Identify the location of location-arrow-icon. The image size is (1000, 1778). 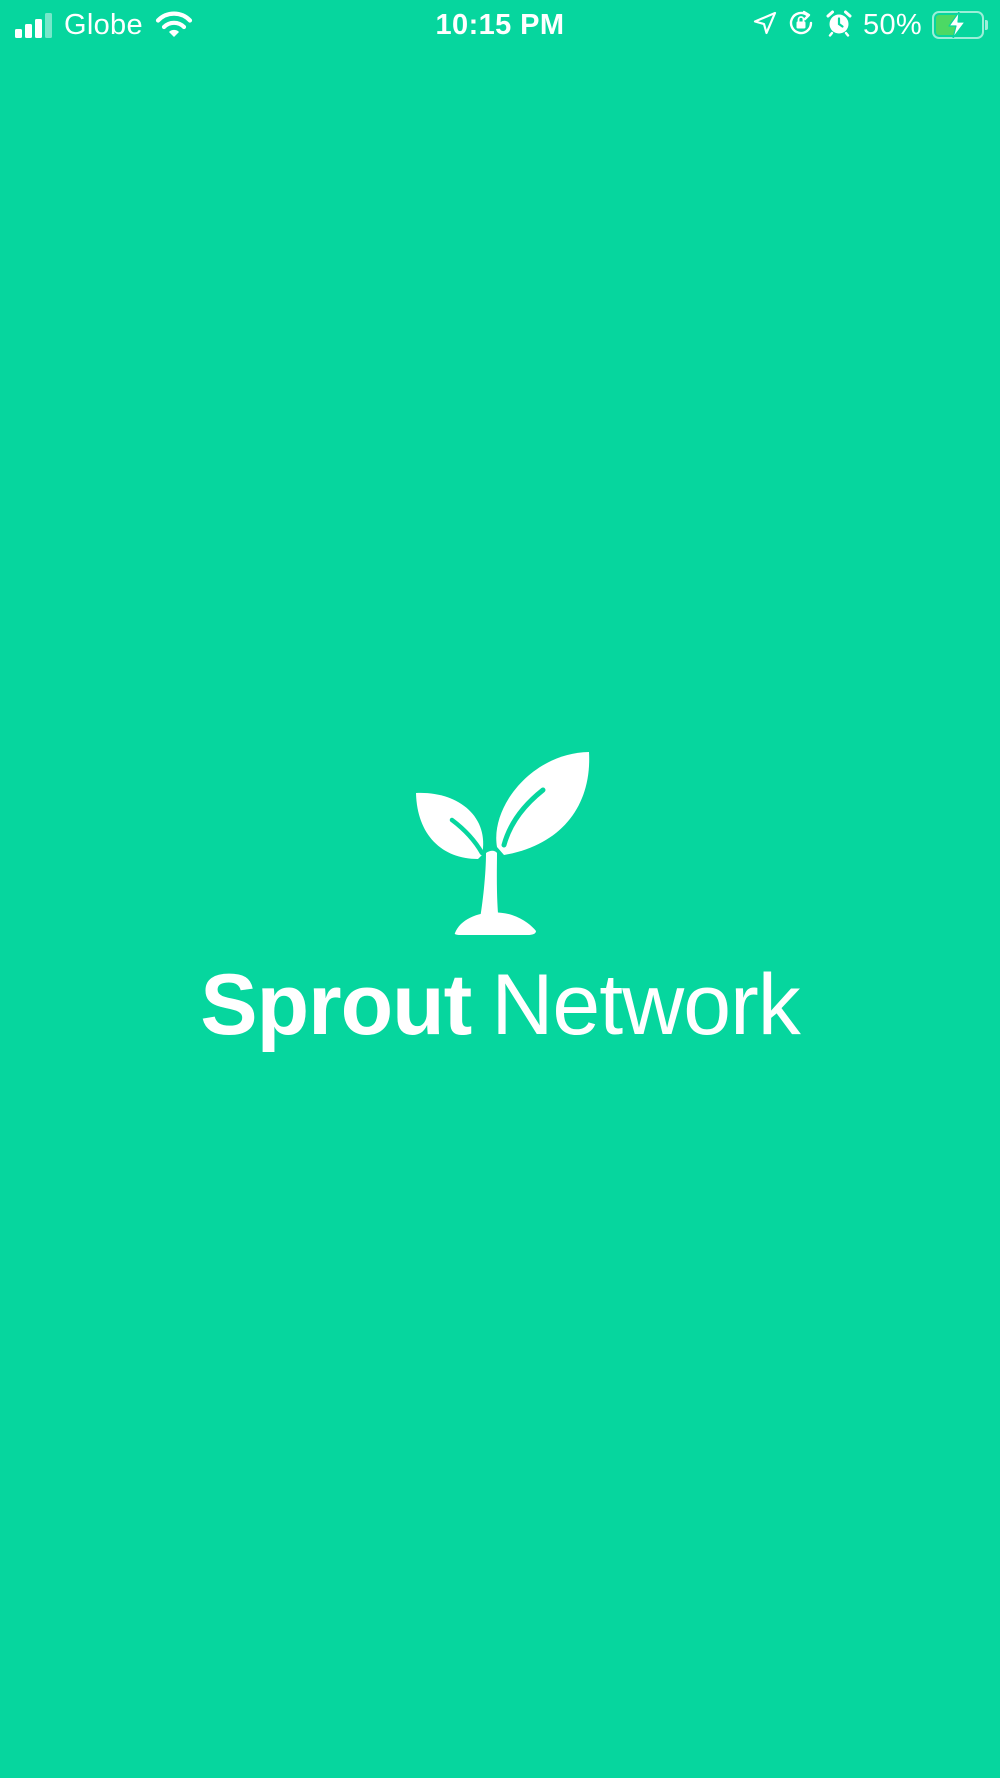
(765, 25).